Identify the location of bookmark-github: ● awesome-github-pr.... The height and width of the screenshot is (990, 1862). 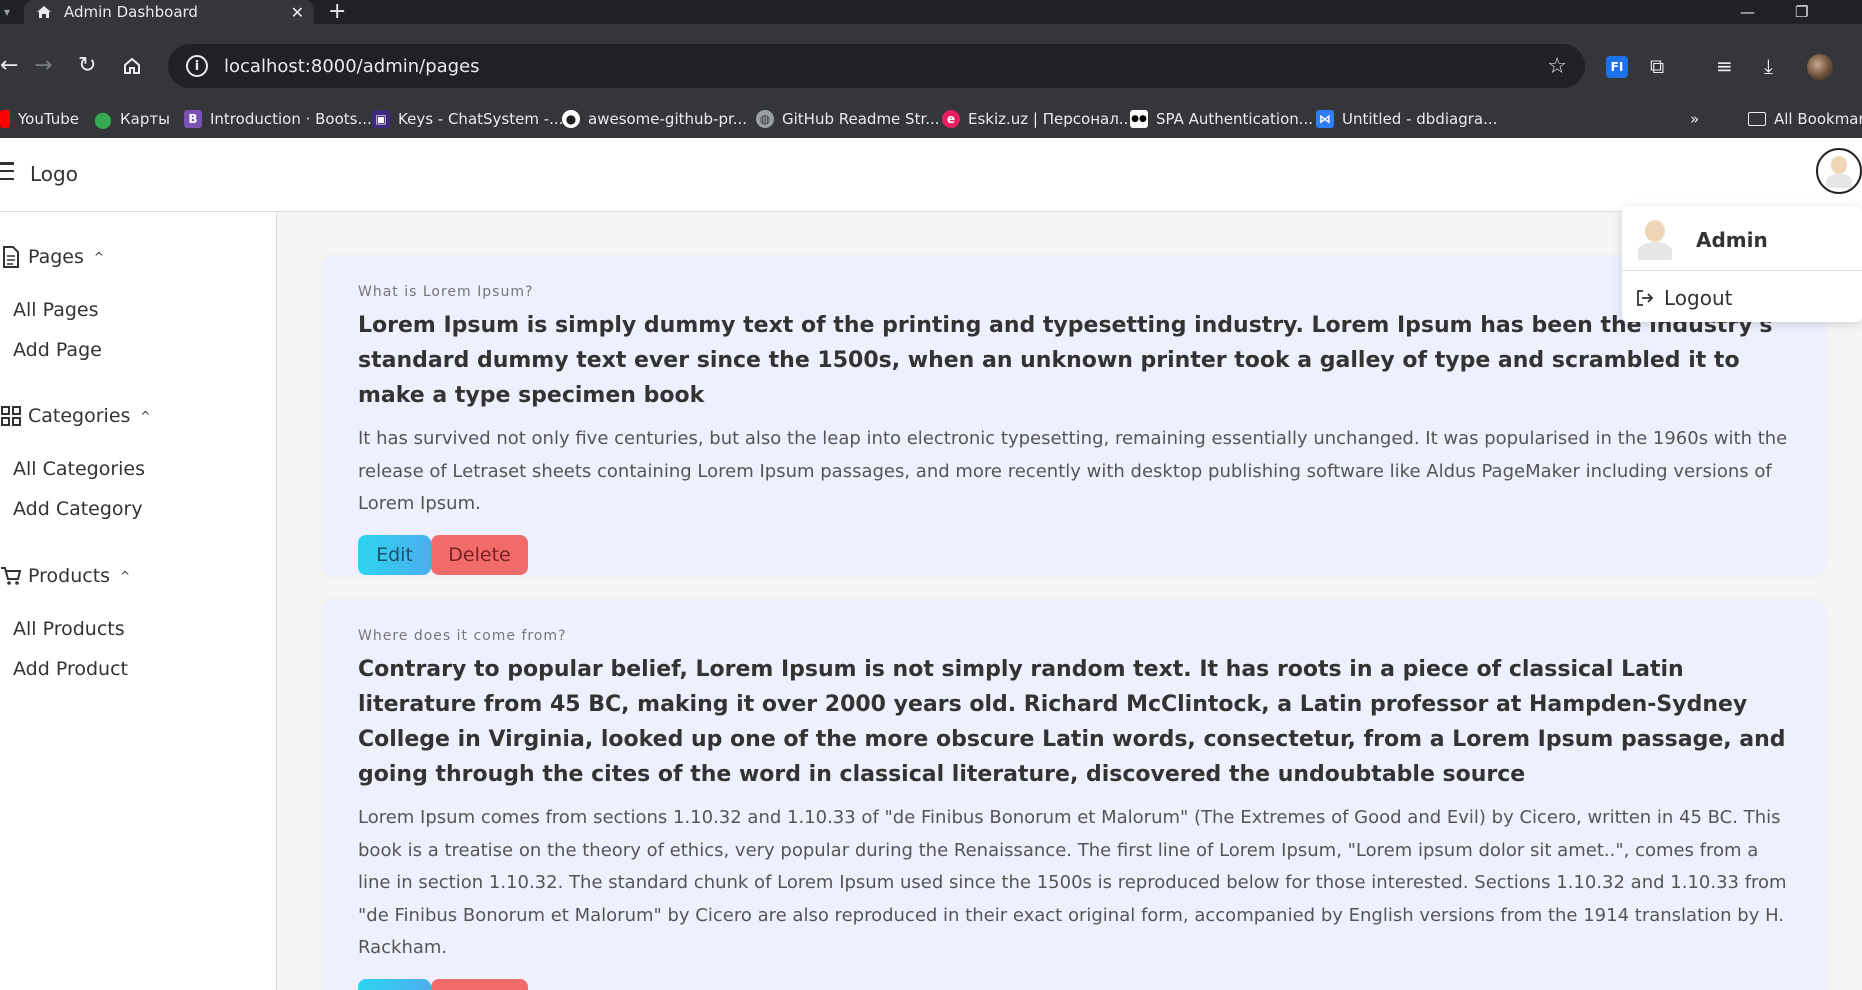
(654, 119).